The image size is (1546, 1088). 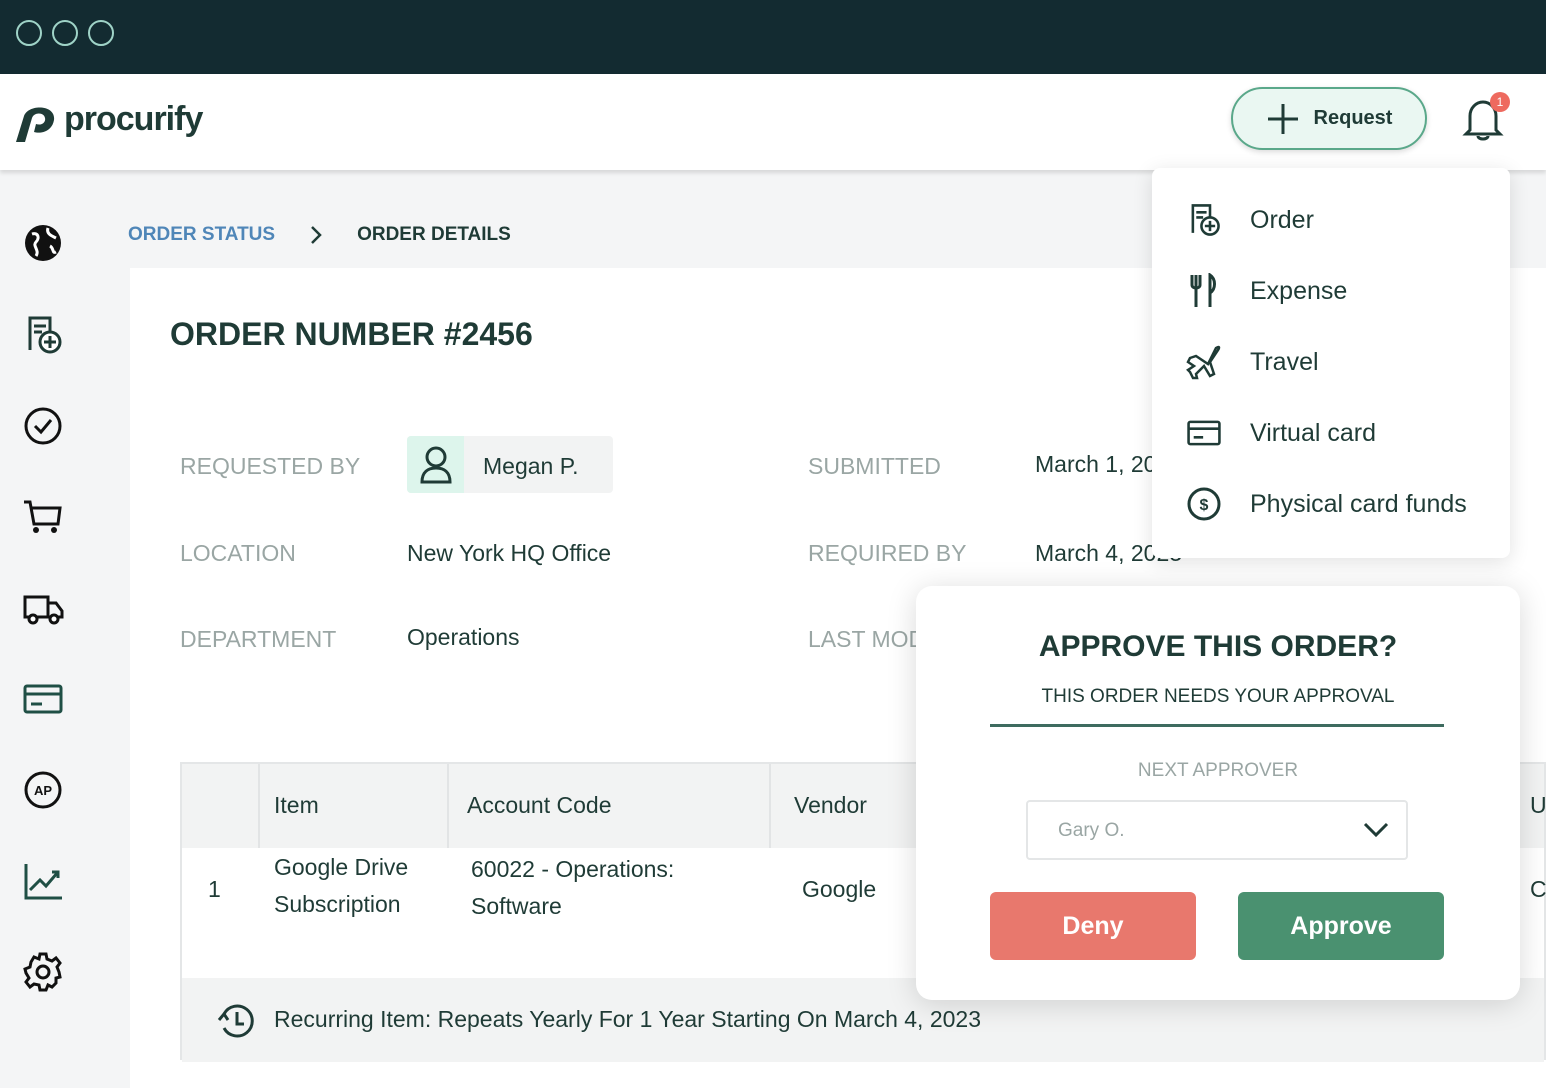 What do you see at coordinates (1341, 926) in the screenshot?
I see `approve-button: Approve` at bounding box center [1341, 926].